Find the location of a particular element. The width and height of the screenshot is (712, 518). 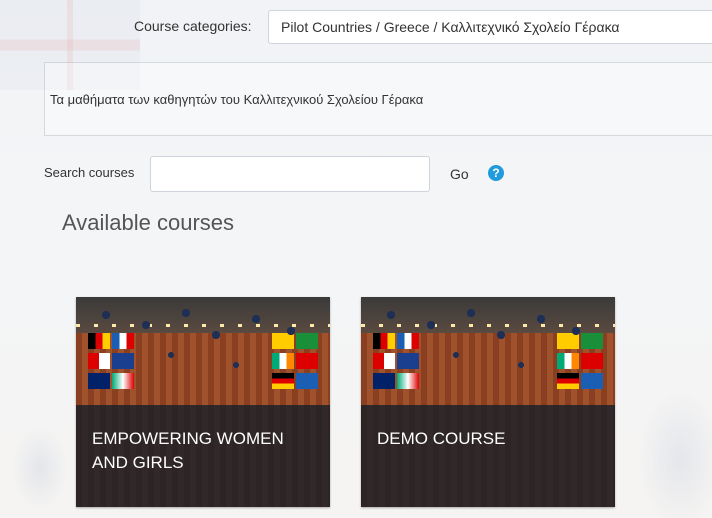

search-courses-input is located at coordinates (290, 174).